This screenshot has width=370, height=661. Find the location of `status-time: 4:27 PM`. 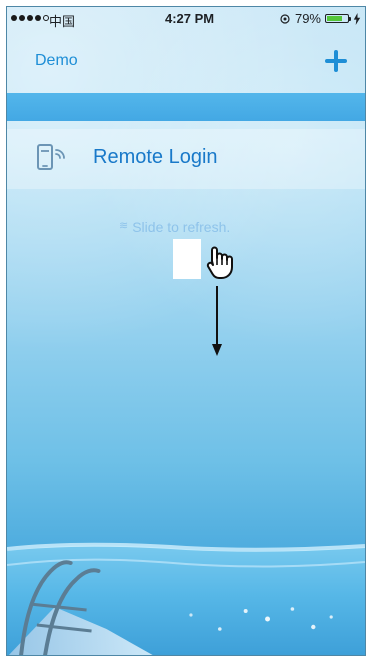

status-time: 4:27 PM is located at coordinates (190, 18).